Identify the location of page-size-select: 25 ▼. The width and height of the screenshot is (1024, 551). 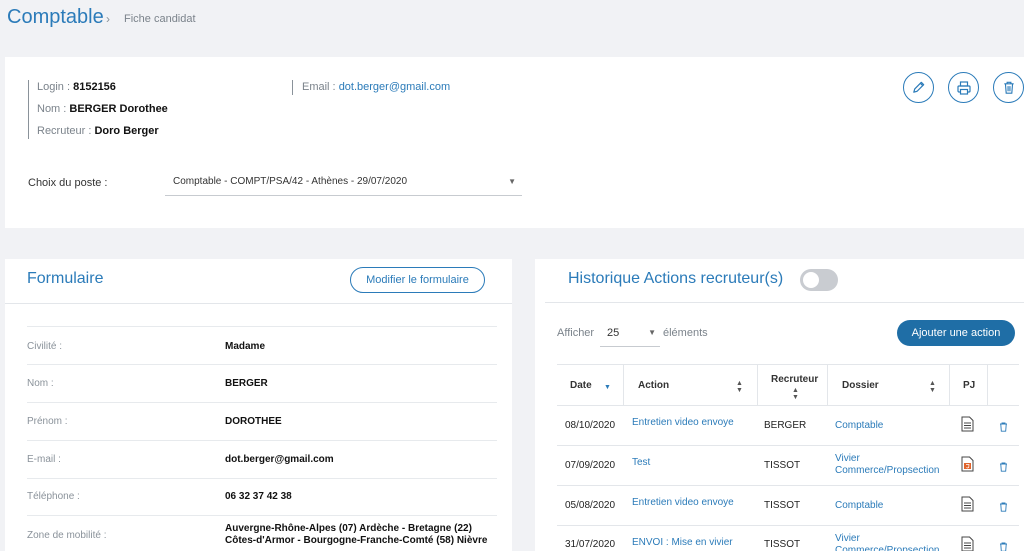
(630, 334).